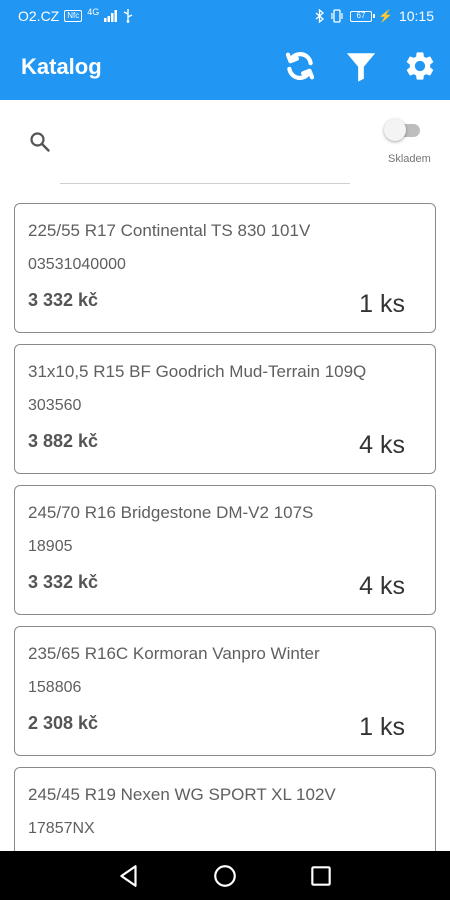 The height and width of the screenshot is (900, 450). I want to click on stock-toggle-label: Skladem, so click(409, 159).